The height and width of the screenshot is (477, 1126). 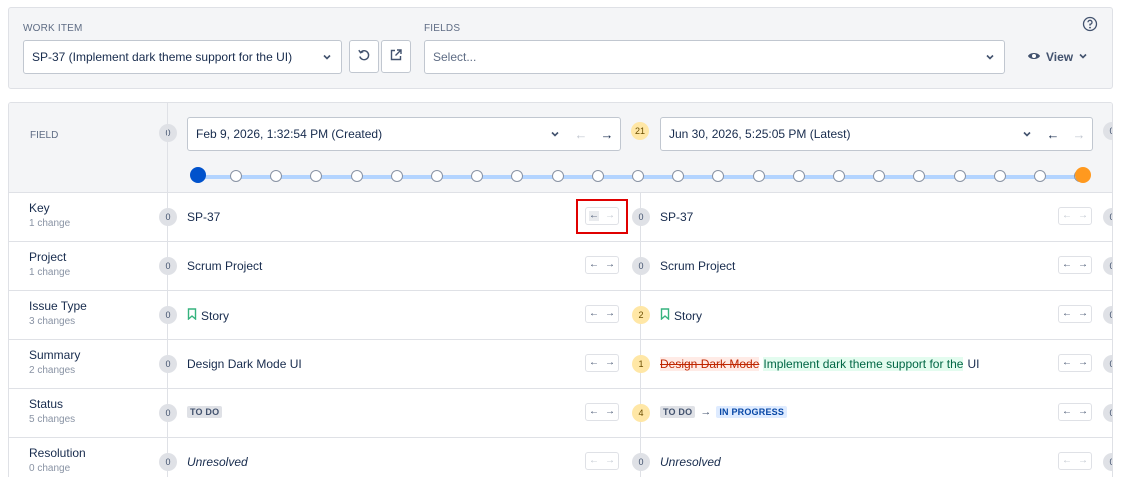 What do you see at coordinates (205, 412) in the screenshot?
I see `status-lozenge: TO DO` at bounding box center [205, 412].